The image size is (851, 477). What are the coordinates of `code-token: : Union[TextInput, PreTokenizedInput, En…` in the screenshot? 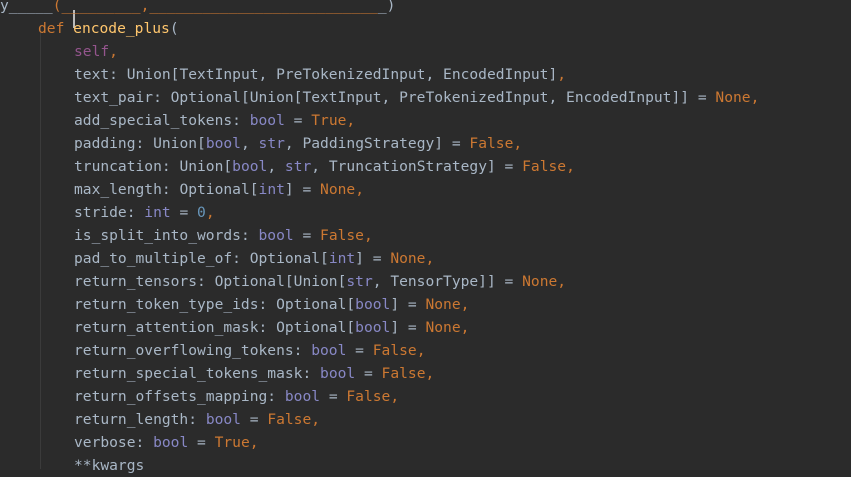 It's located at (333, 74).